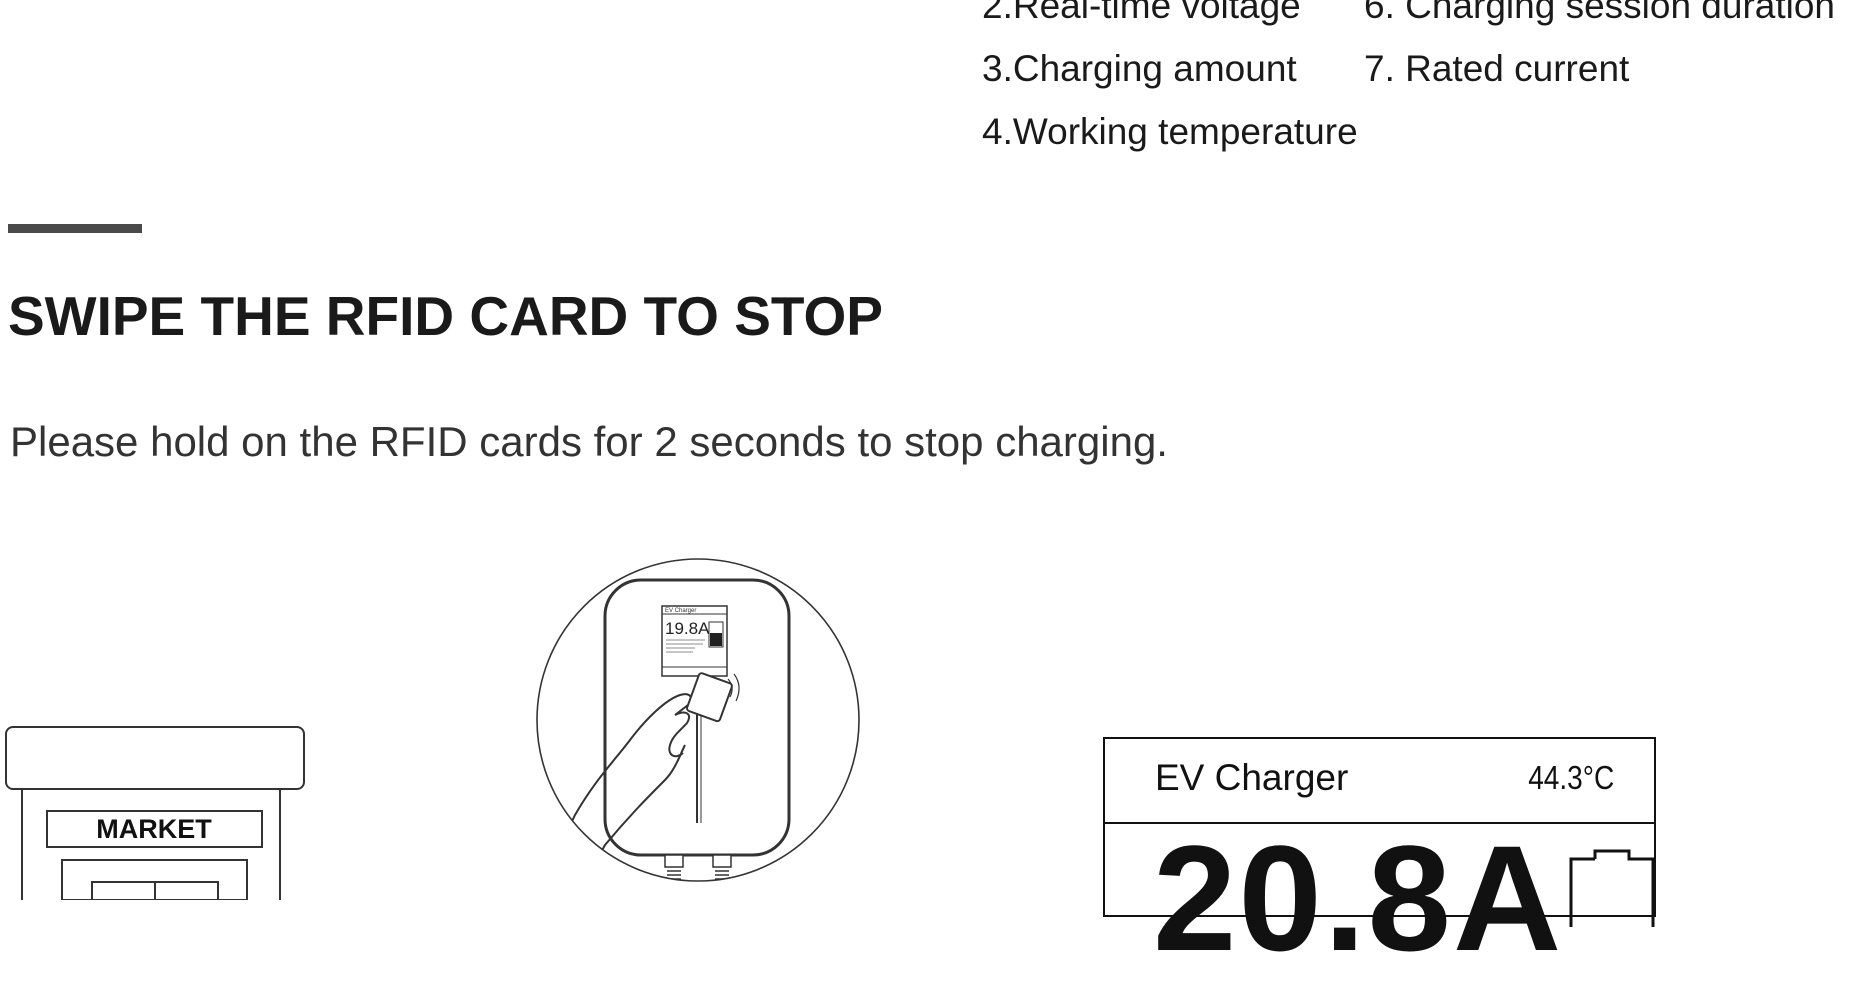  Describe the element at coordinates (1408, 131) in the screenshot. I see `feature-row: 4.Working temperature` at that location.